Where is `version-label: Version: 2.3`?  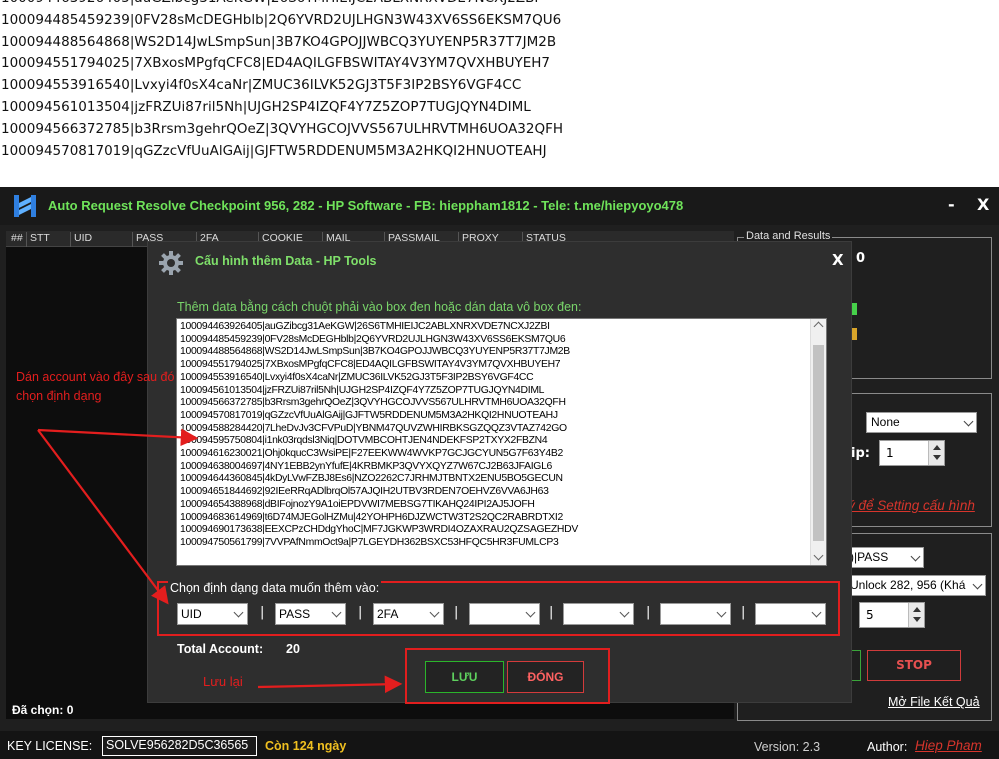
version-label: Version: 2.3 is located at coordinates (787, 747).